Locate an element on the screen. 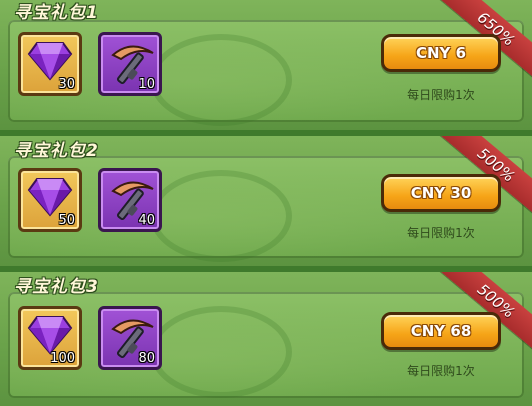  gem-quantity: 30 is located at coordinates (66, 84).